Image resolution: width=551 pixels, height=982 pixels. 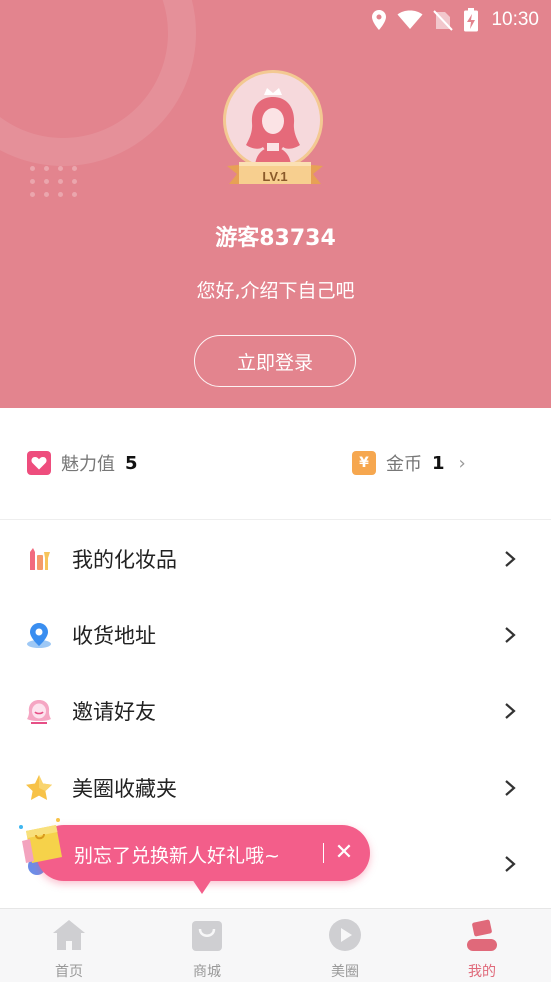 I want to click on location-pin-icon, so click(x=39, y=635).